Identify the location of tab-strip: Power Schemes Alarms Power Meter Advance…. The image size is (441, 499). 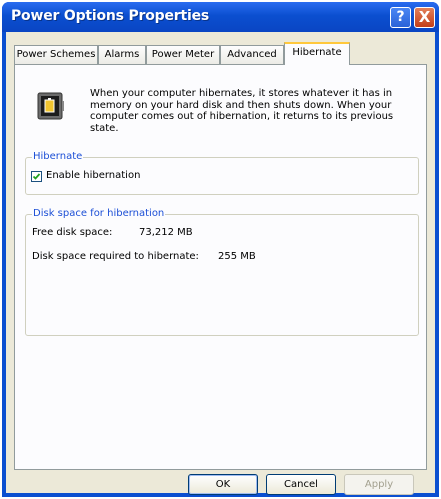
(224, 53).